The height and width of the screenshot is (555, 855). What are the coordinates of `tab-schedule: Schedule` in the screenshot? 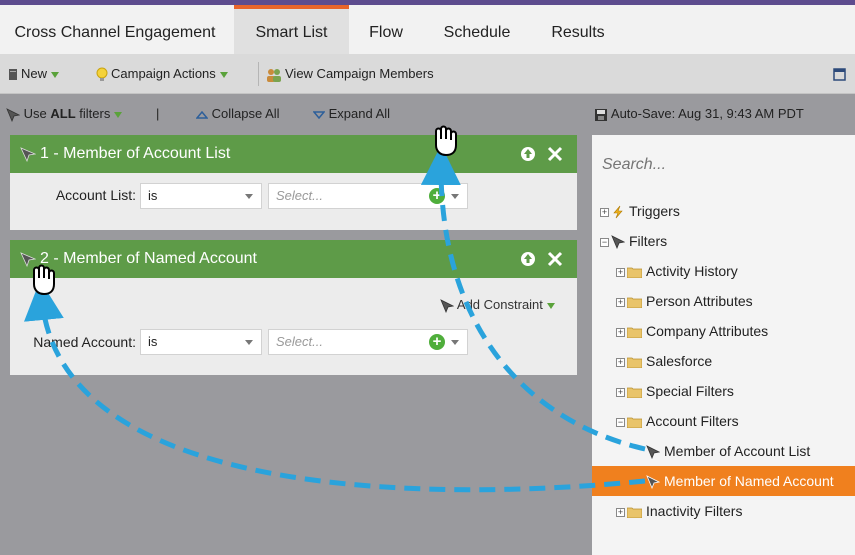 It's located at (477, 29).